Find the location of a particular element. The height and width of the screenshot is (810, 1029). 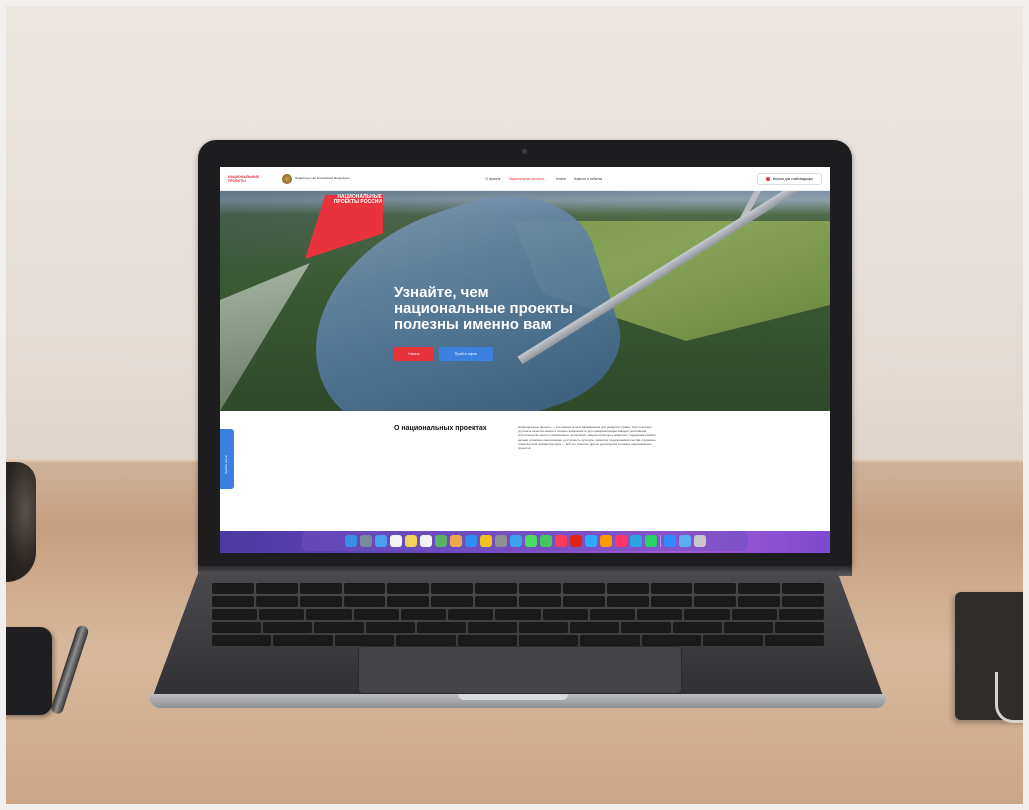

settings-icon is located at coordinates (500, 541).